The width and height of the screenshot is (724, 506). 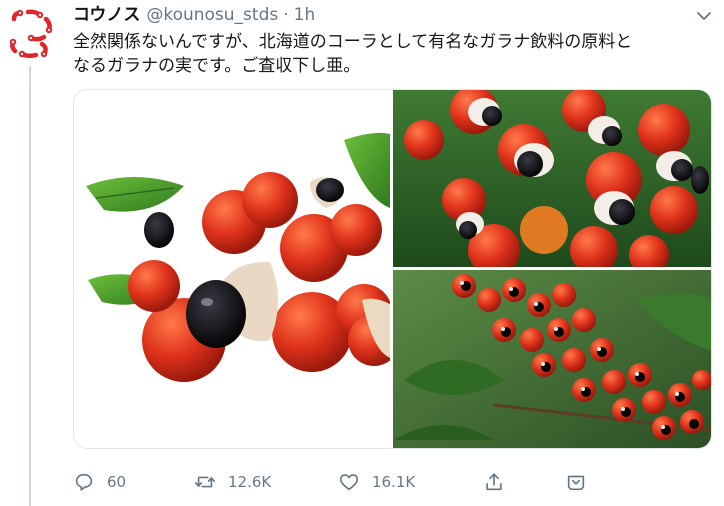 What do you see at coordinates (305, 15) in the screenshot?
I see `tweet-time: 1h` at bounding box center [305, 15].